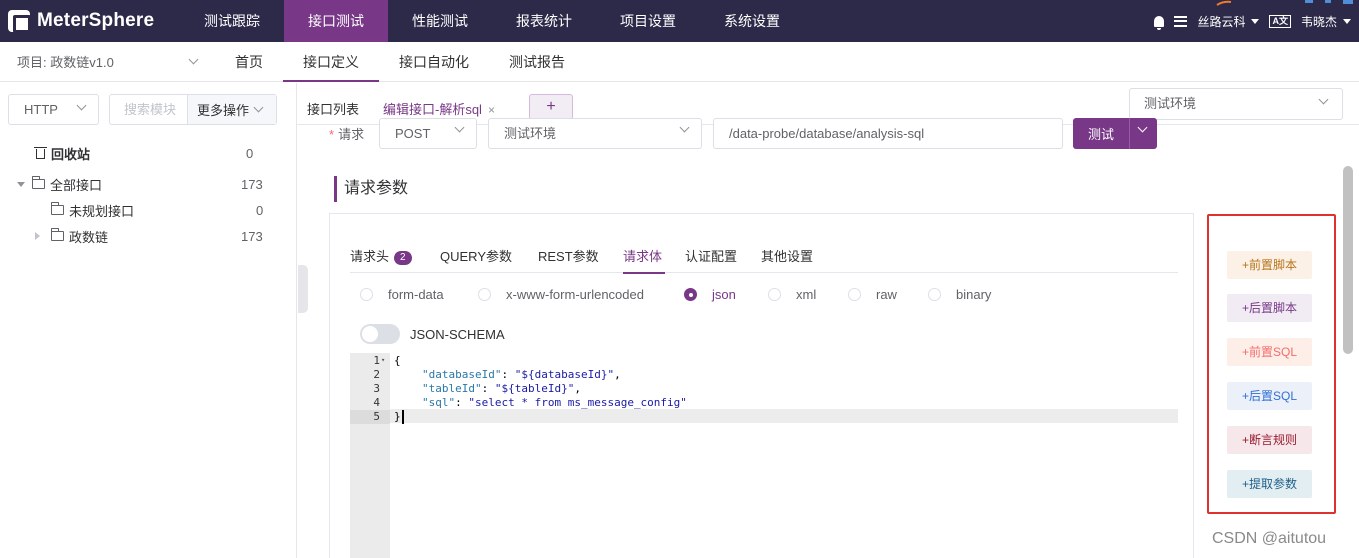  What do you see at coordinates (1115, 133) in the screenshot?
I see `test-button: 测试` at bounding box center [1115, 133].